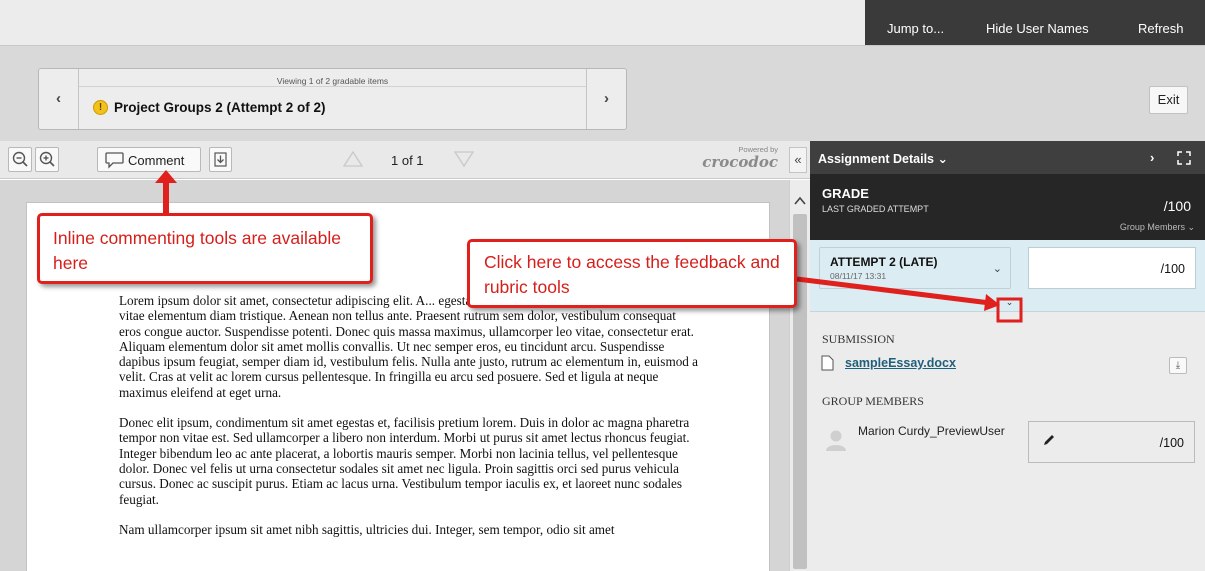 This screenshot has height=571, width=1205. I want to click on hide-user-names-link: Hide User Names, so click(1037, 22).